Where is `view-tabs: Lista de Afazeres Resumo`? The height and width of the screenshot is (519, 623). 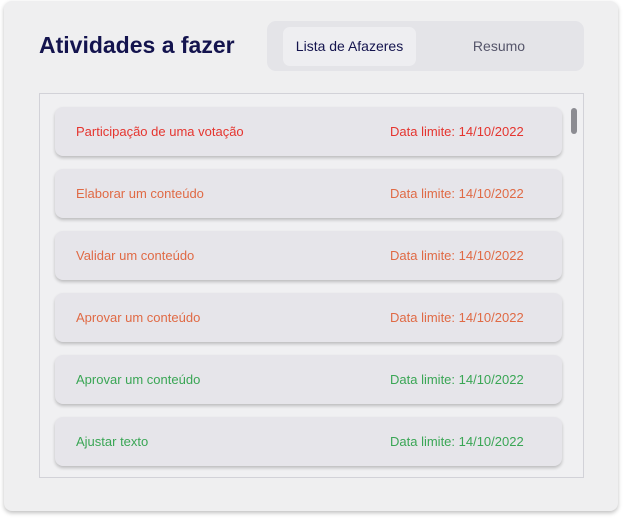
view-tabs: Lista de Afazeres Resumo is located at coordinates (425, 46).